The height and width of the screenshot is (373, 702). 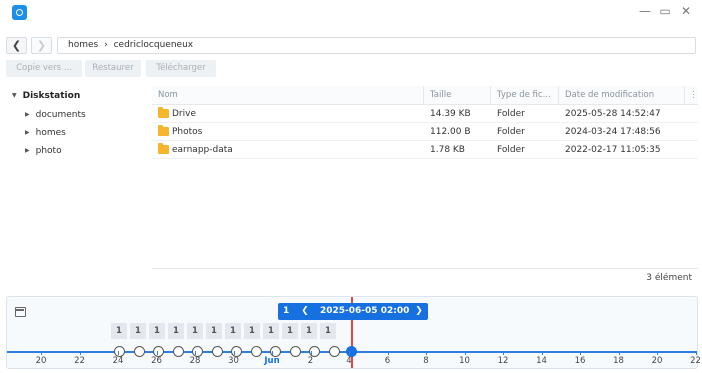 I want to click on row-modified: 2025-05-28 14:52:47, so click(x=613, y=114).